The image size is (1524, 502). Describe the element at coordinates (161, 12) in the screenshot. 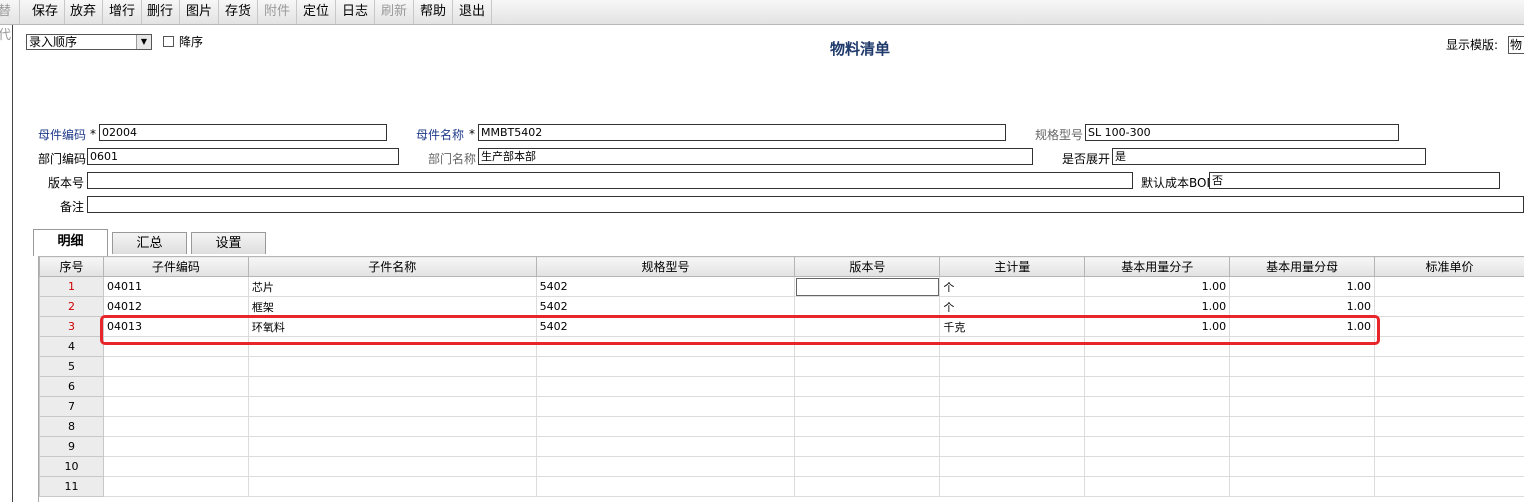

I see `toolbar-delete-row-button: 删行` at that location.